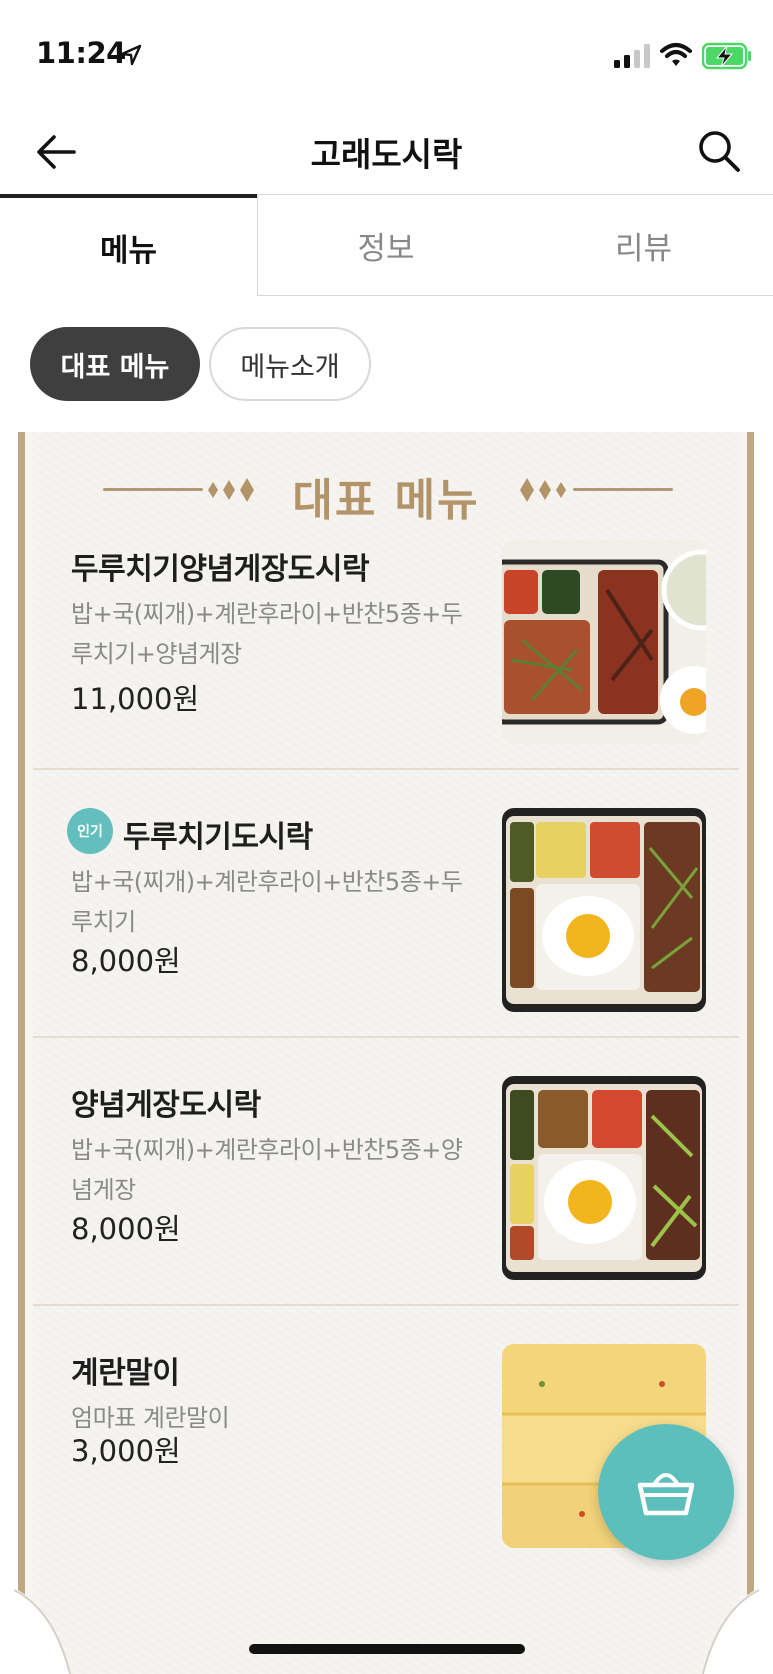 This screenshot has height=1674, width=773. Describe the element at coordinates (218, 837) in the screenshot. I see `menu-item-name: 두루치기도시락` at that location.